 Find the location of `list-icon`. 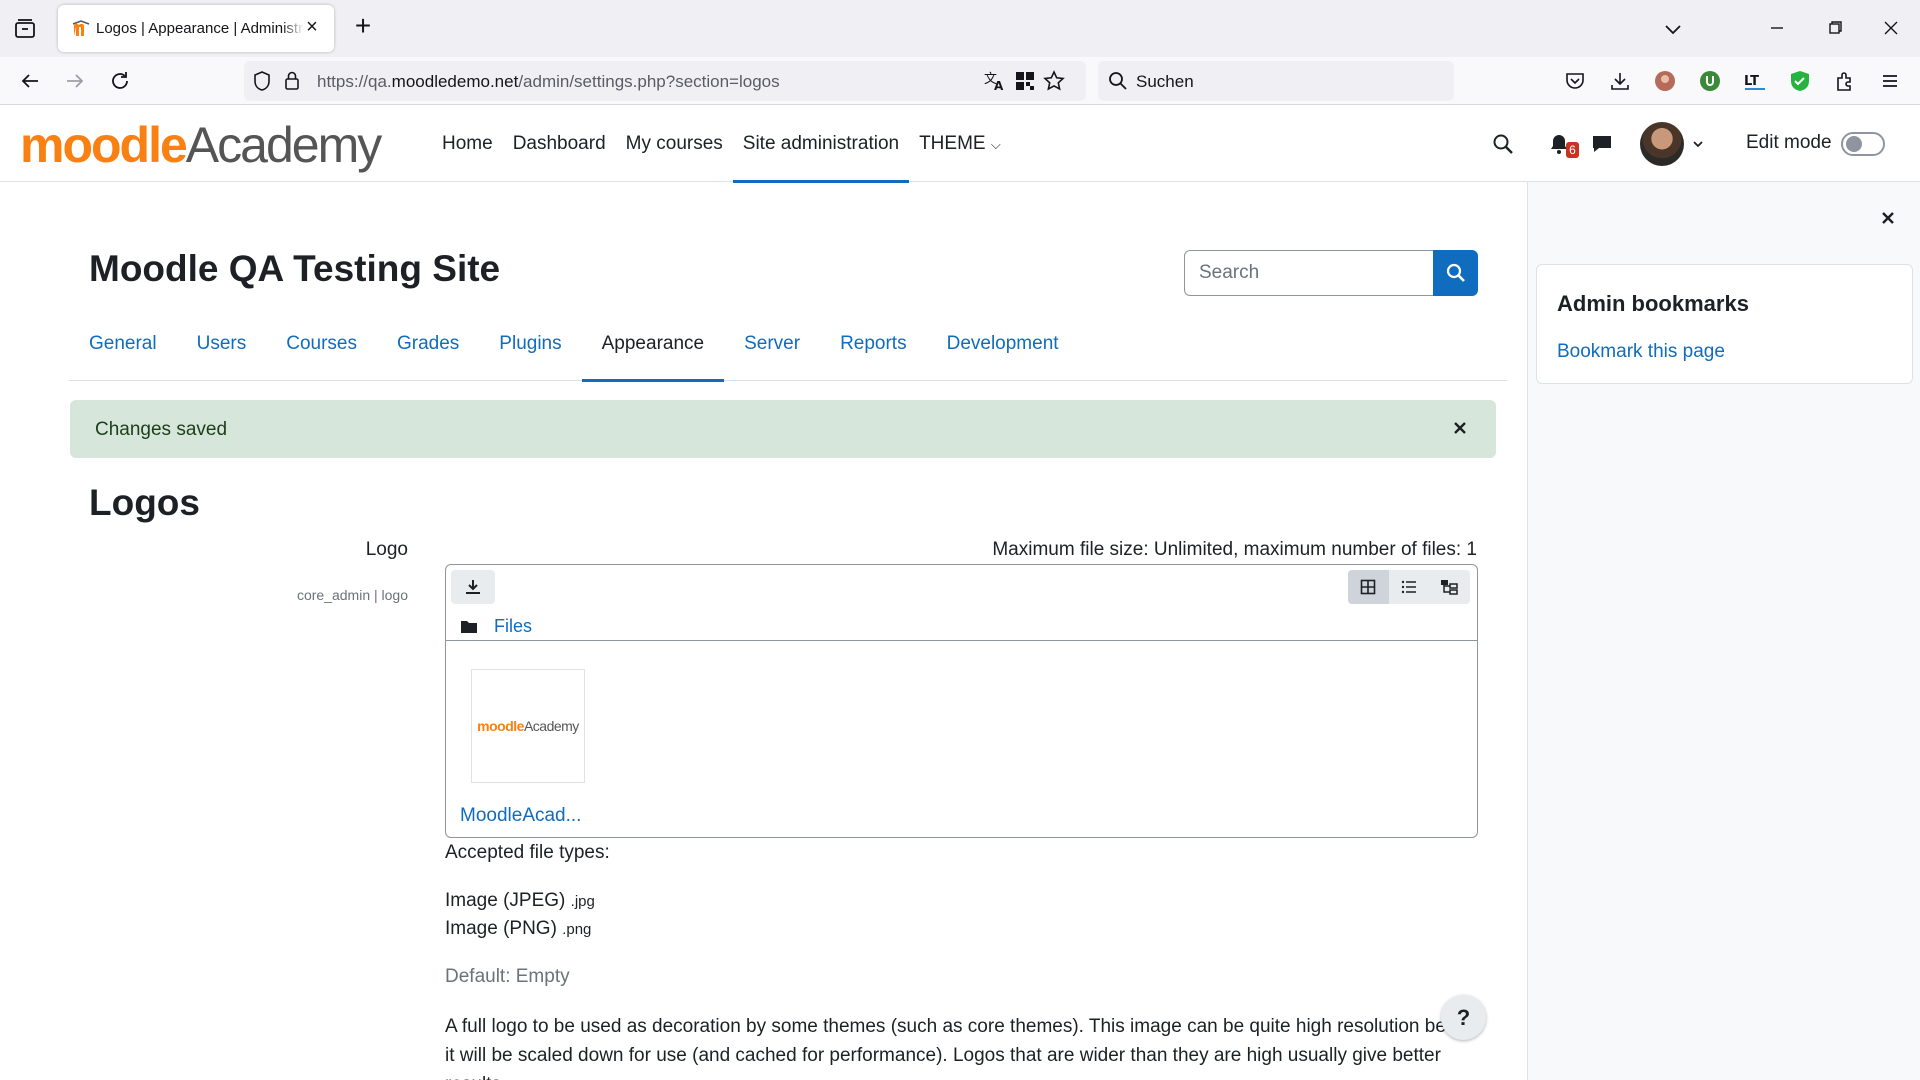

list-icon is located at coordinates (1408, 587).